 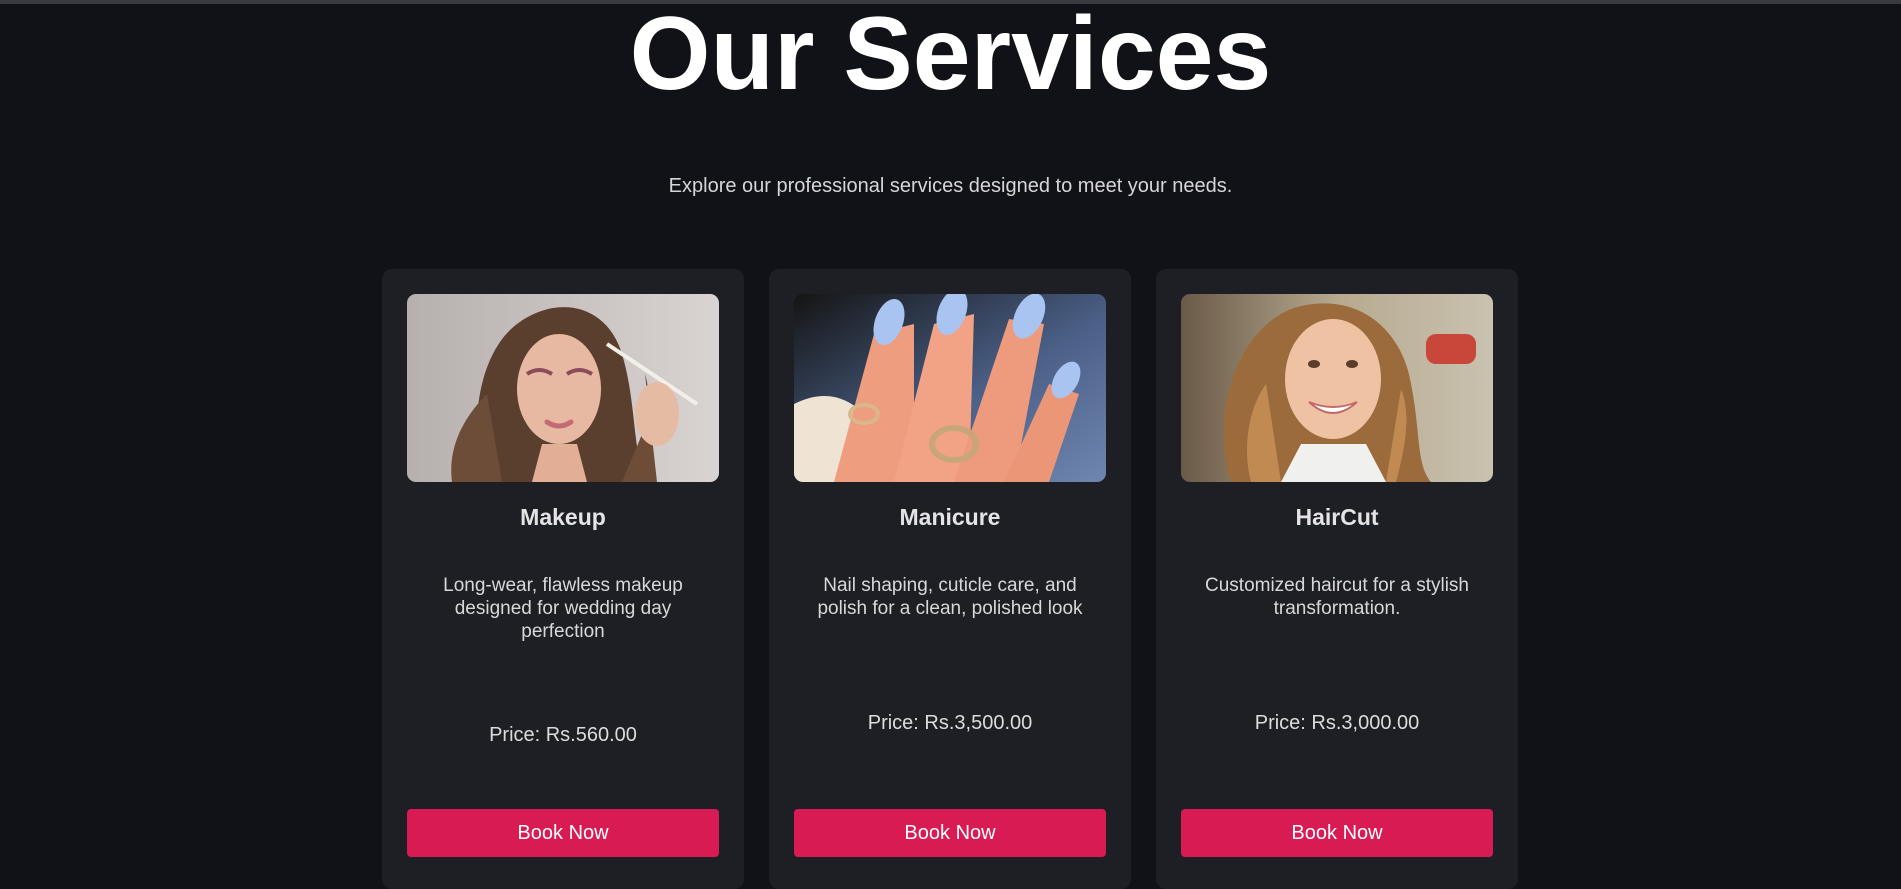 I want to click on service-price: Price: Rs.3,000.00, so click(x=1337, y=723).